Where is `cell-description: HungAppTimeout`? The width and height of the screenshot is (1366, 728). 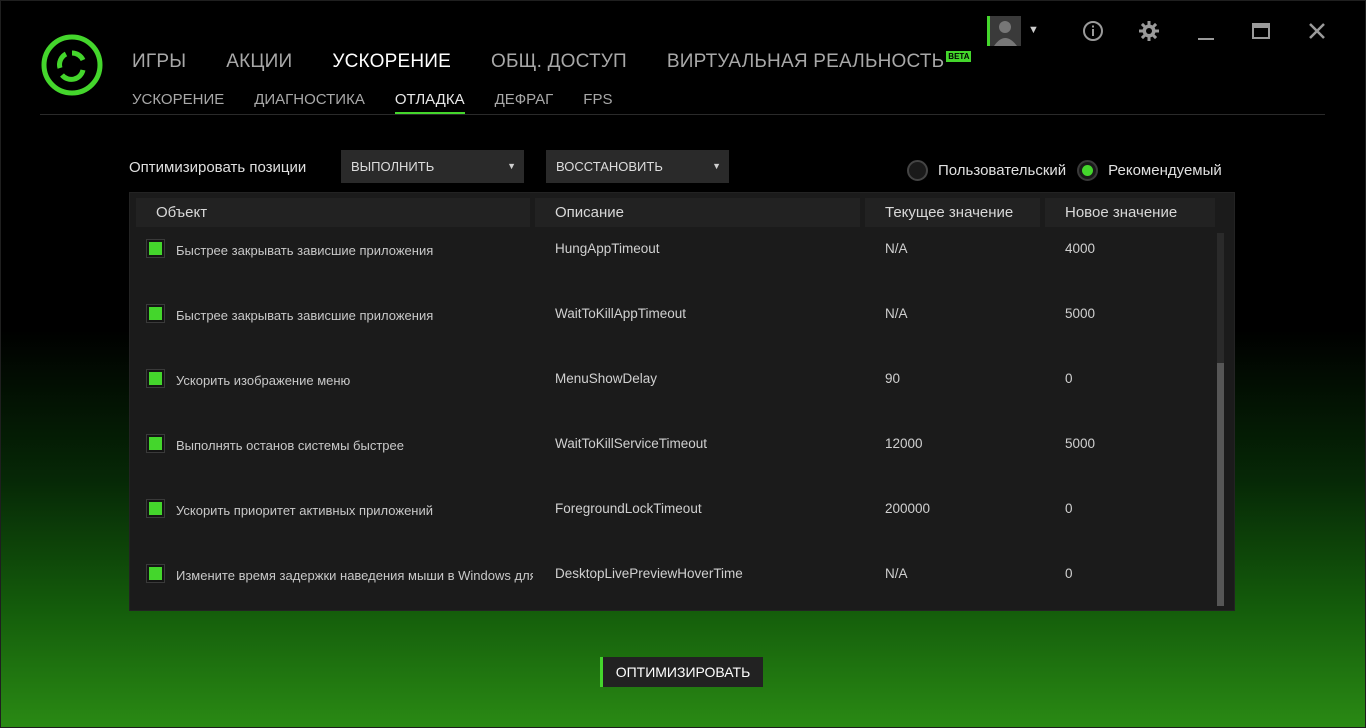 cell-description: HungAppTimeout is located at coordinates (607, 248).